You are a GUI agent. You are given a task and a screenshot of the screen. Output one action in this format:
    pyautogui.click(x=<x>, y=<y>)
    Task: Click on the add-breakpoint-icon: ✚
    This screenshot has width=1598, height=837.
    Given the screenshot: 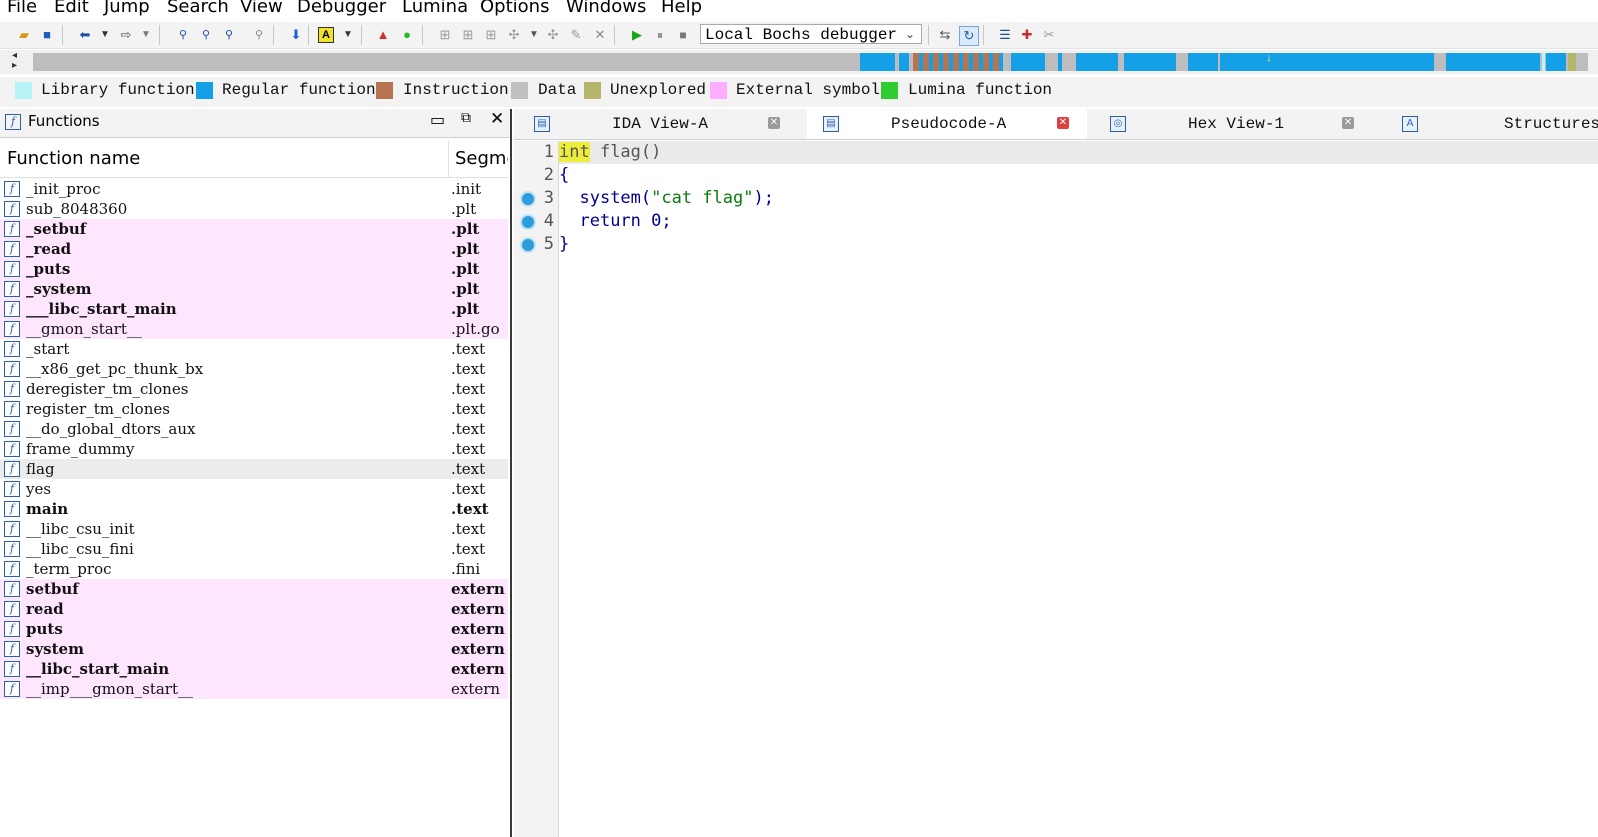 What is the action you would take?
    pyautogui.click(x=1027, y=35)
    